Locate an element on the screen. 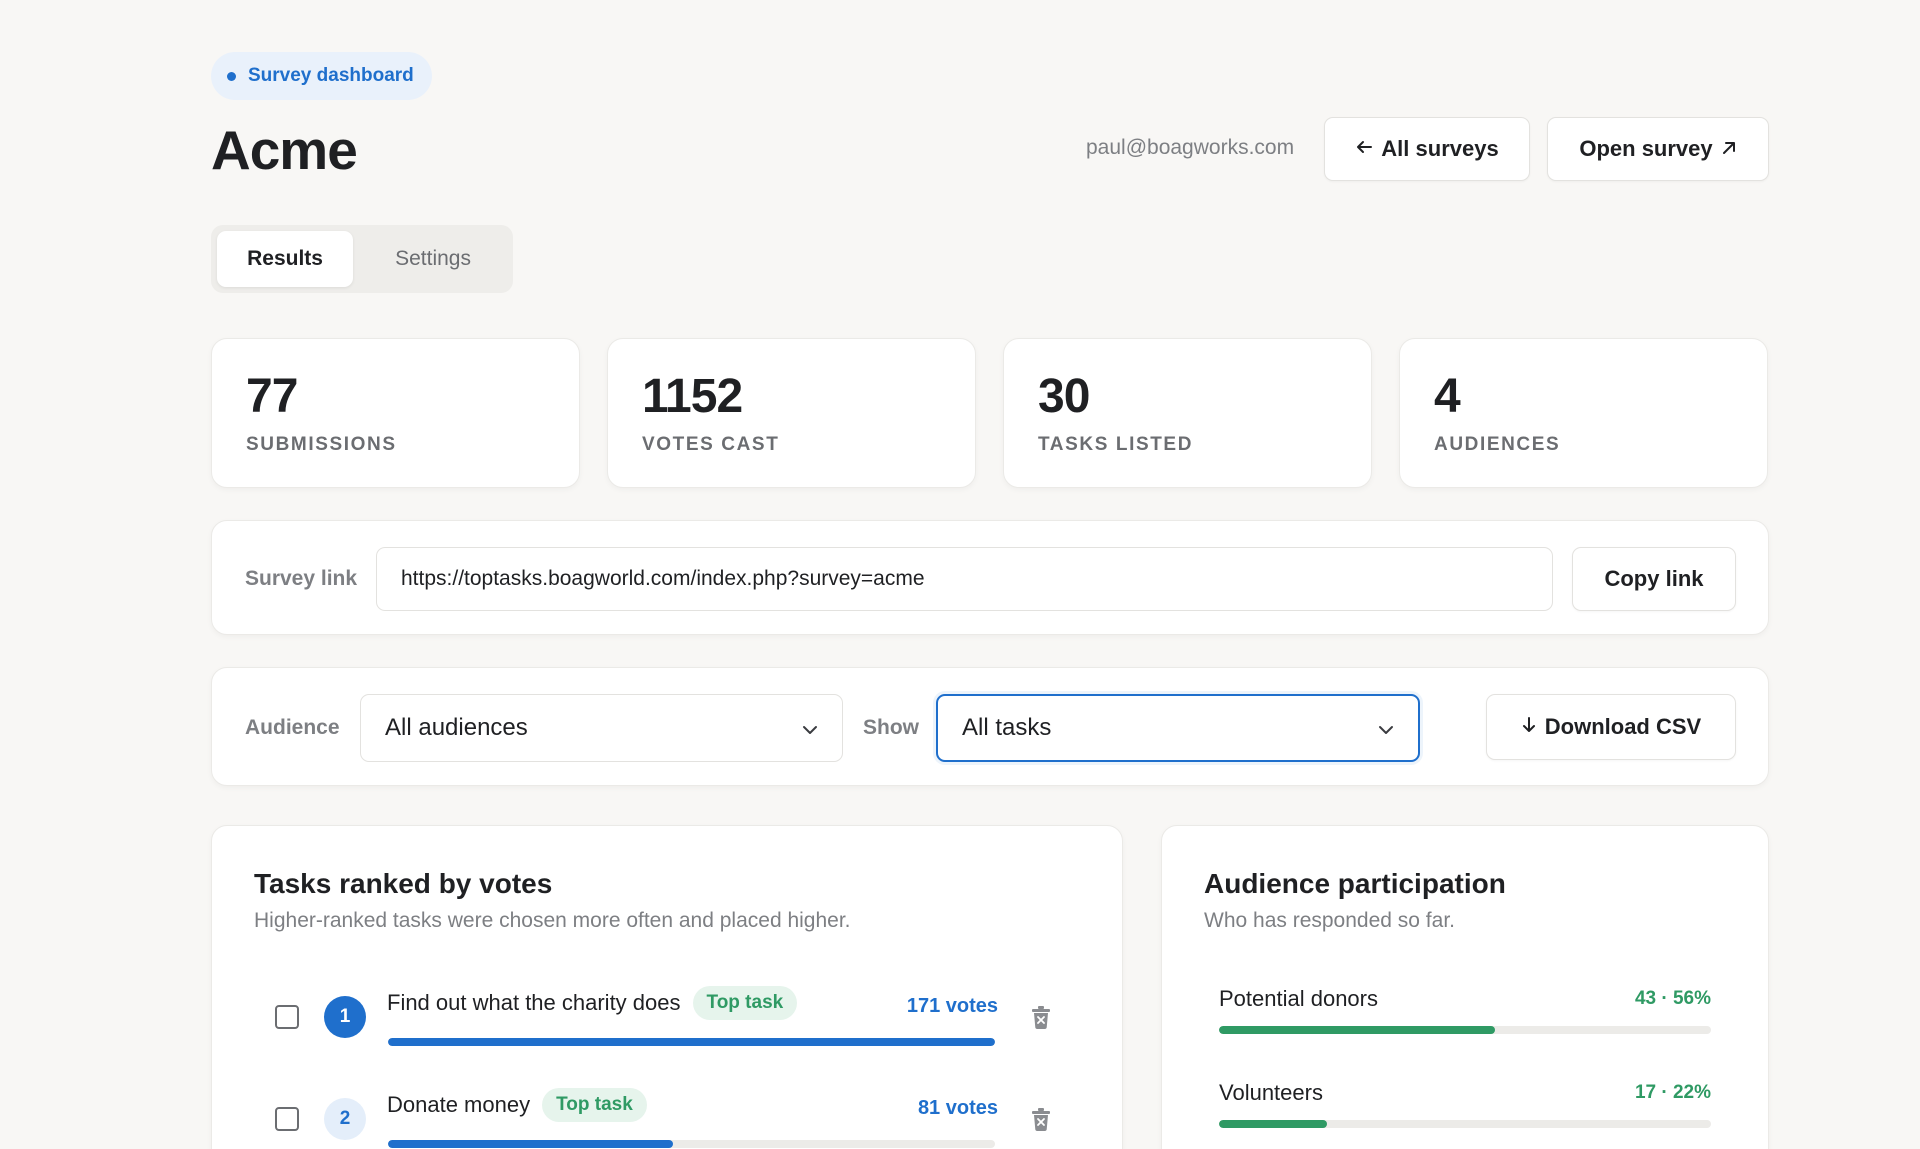 This screenshot has width=1920, height=1149. audience-filter-label: Audience is located at coordinates (292, 727).